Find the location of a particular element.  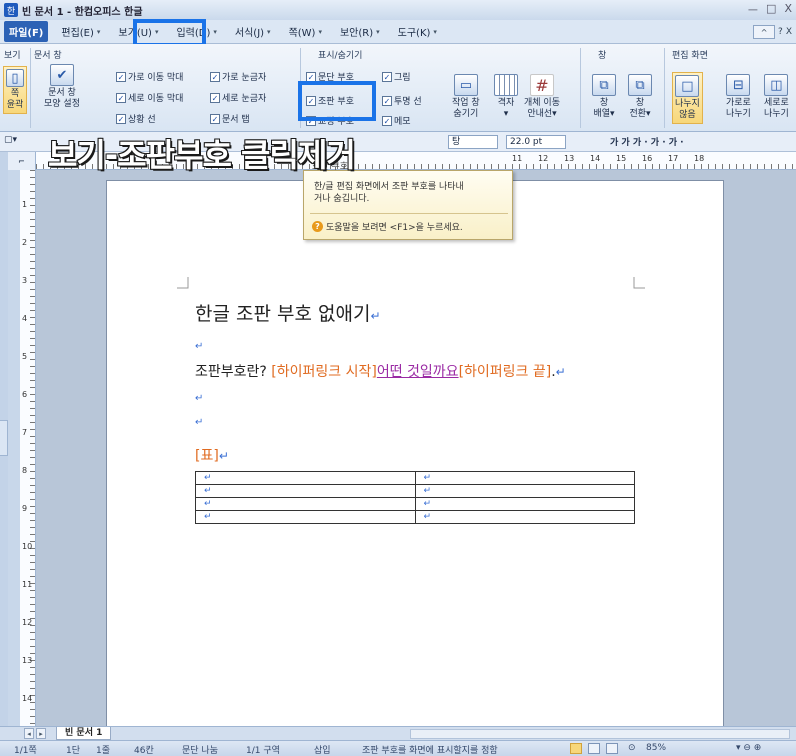

view-normal-icon is located at coordinates (576, 748).